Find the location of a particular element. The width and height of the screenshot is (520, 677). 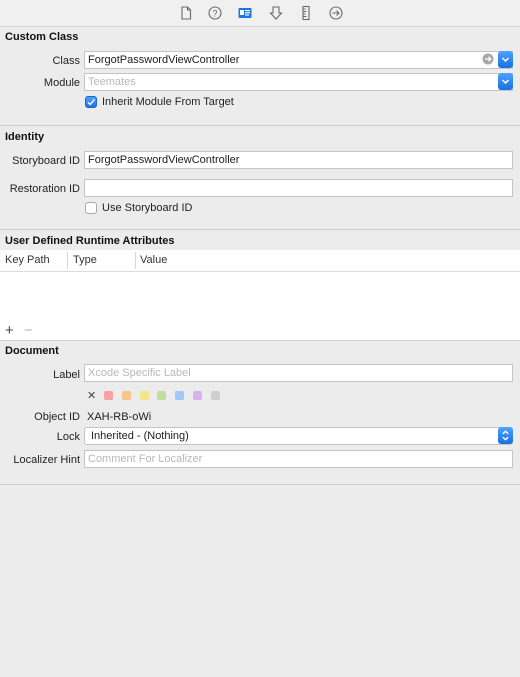

lock-value: Inherited - (Nothing) is located at coordinates (140, 436).